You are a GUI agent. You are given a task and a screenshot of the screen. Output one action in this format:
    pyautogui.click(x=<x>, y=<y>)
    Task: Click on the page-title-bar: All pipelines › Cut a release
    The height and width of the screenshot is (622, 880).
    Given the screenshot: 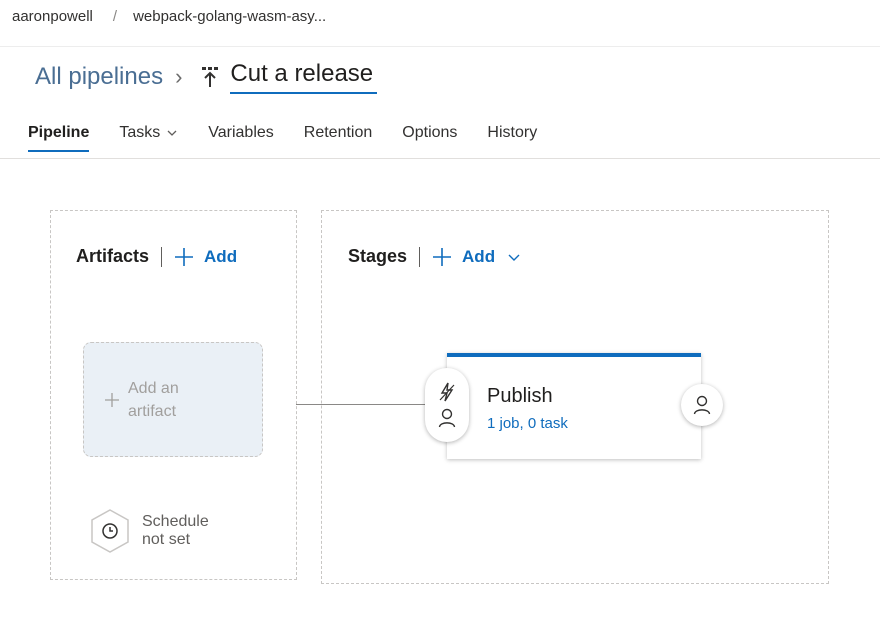 What is the action you would take?
    pyautogui.click(x=206, y=77)
    